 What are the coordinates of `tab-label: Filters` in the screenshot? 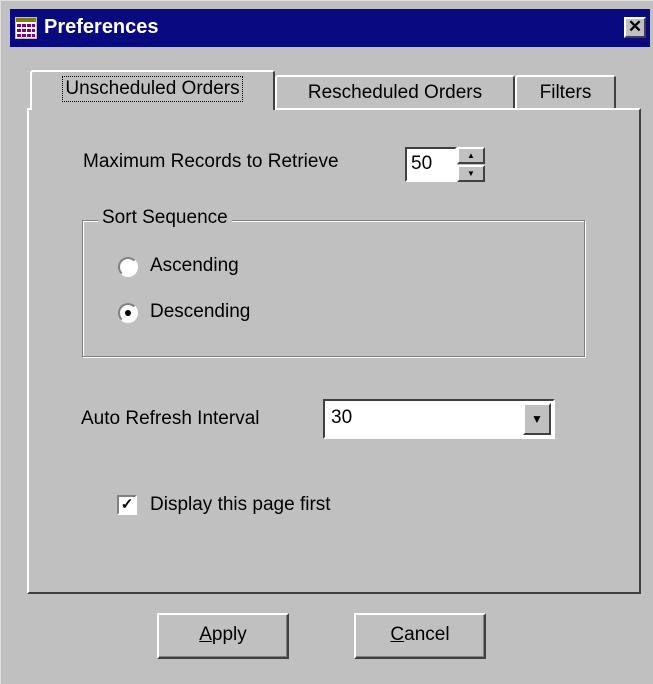 It's located at (565, 92).